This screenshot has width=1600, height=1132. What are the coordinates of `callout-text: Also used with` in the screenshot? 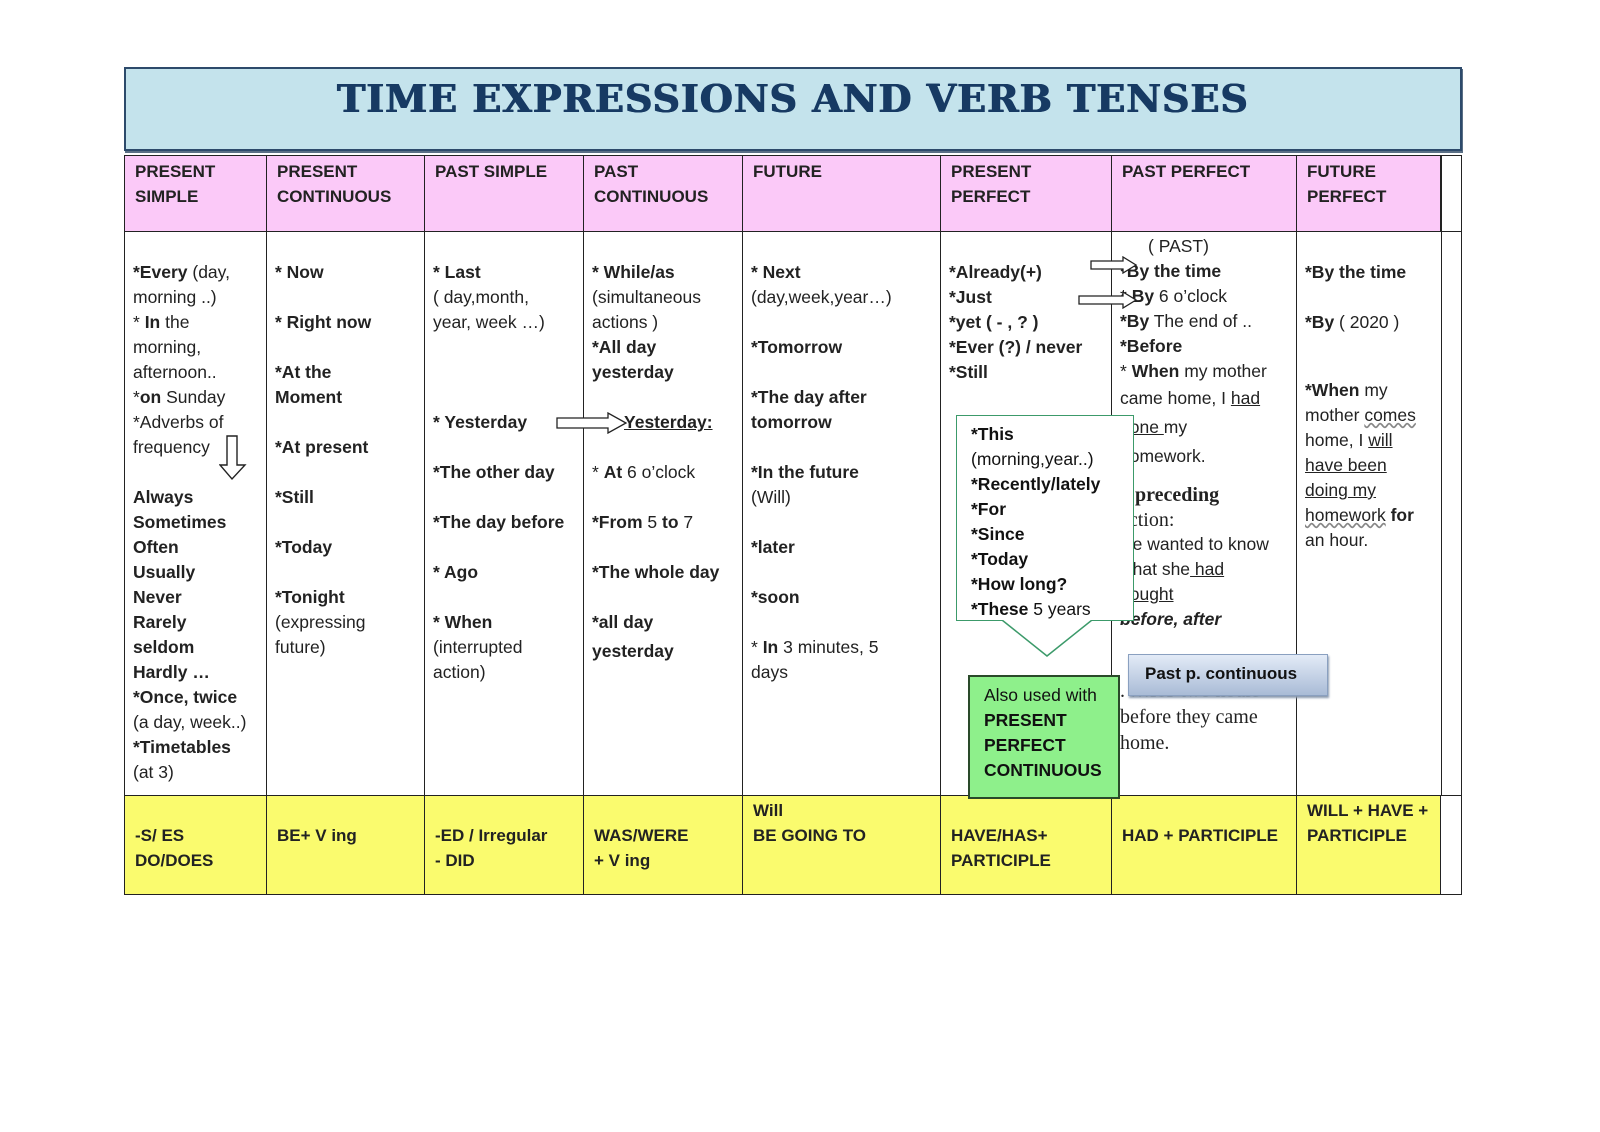 It's located at (1040, 695).